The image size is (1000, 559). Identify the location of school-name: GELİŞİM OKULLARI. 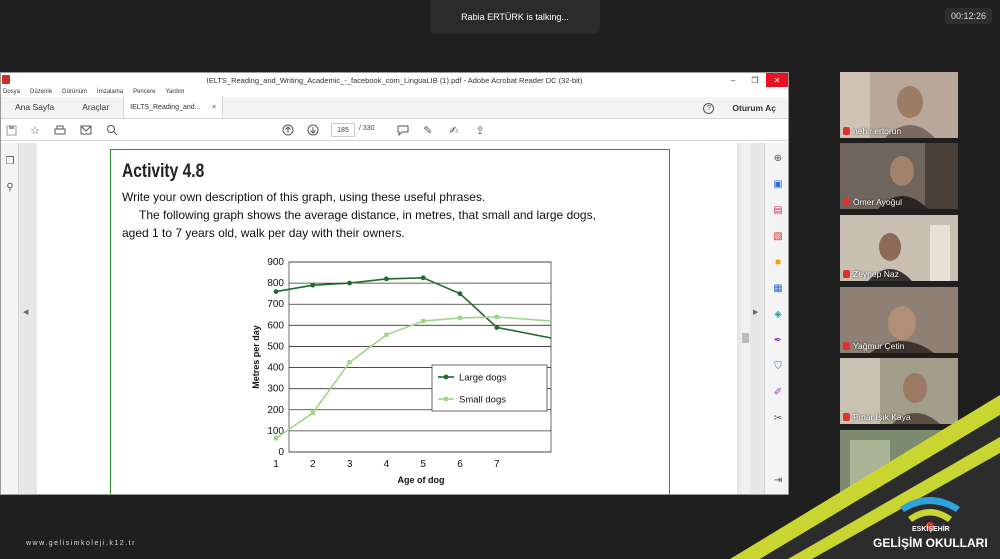
(930, 543).